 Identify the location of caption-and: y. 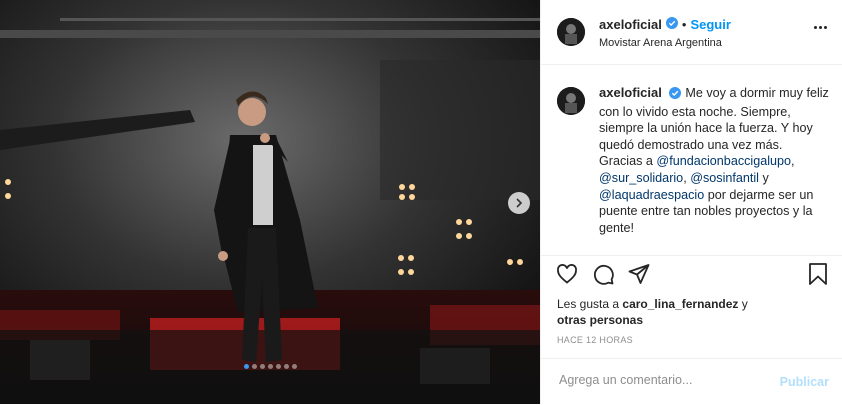
(763, 177).